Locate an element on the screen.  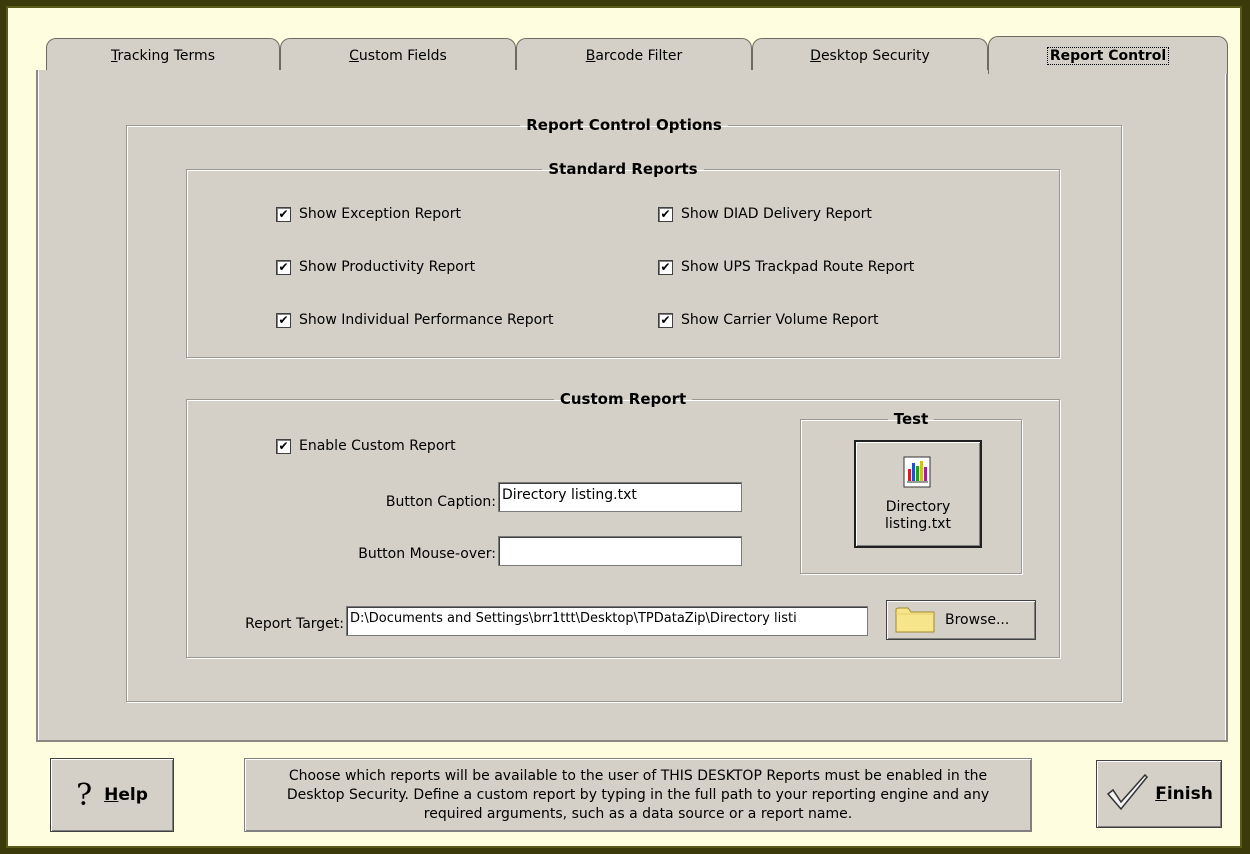
checkbox-show-ups-trackpad-route-report: ✔ Show UPS Trackpad Route Report is located at coordinates (786, 267).